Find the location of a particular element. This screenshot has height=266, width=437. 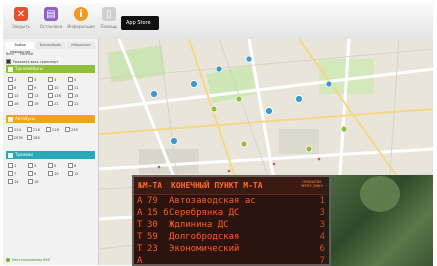

bus-icon is located at coordinates (10, 119).